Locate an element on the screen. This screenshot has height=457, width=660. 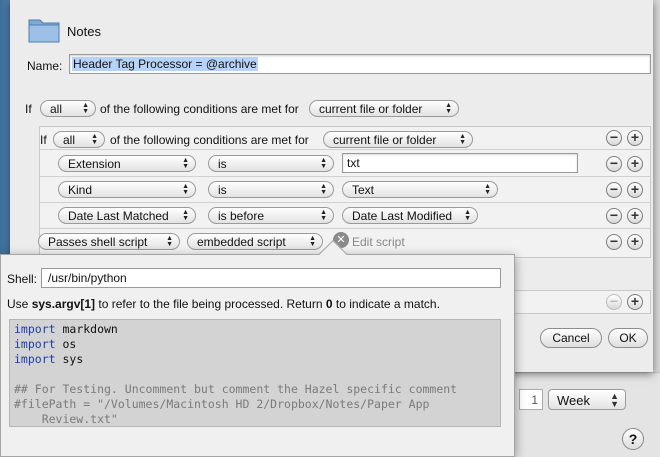
inner-match-popup: all ▲ ▼ is located at coordinates (79, 139).